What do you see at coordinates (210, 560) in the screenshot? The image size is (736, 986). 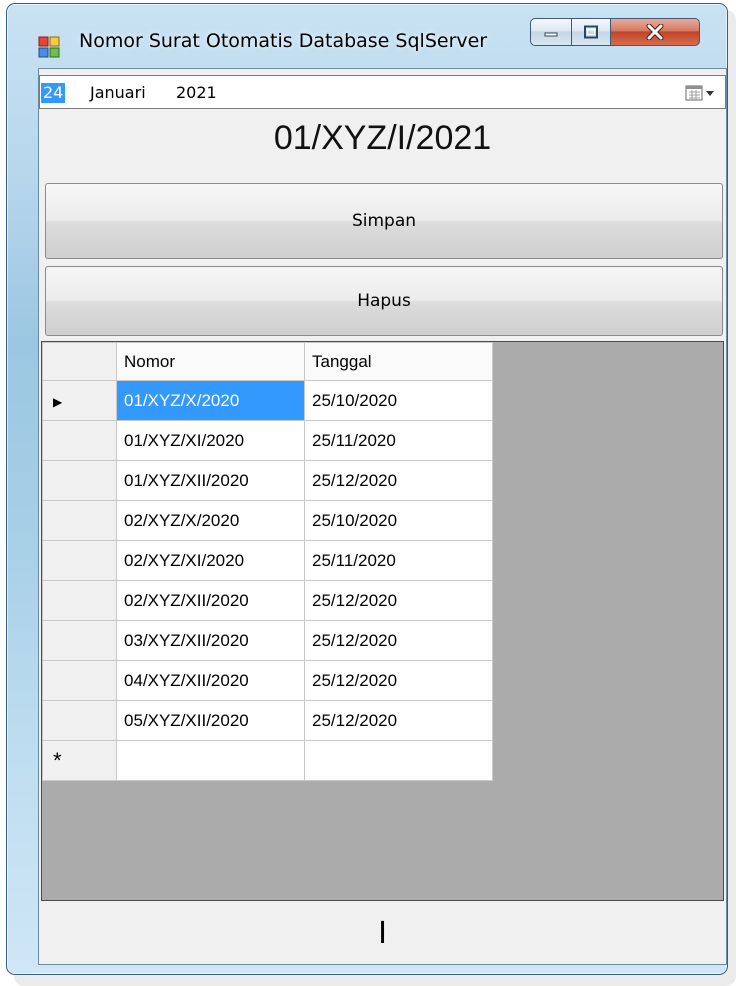 I see `cell-nomor: 02/XYZ/XI/2020` at bounding box center [210, 560].